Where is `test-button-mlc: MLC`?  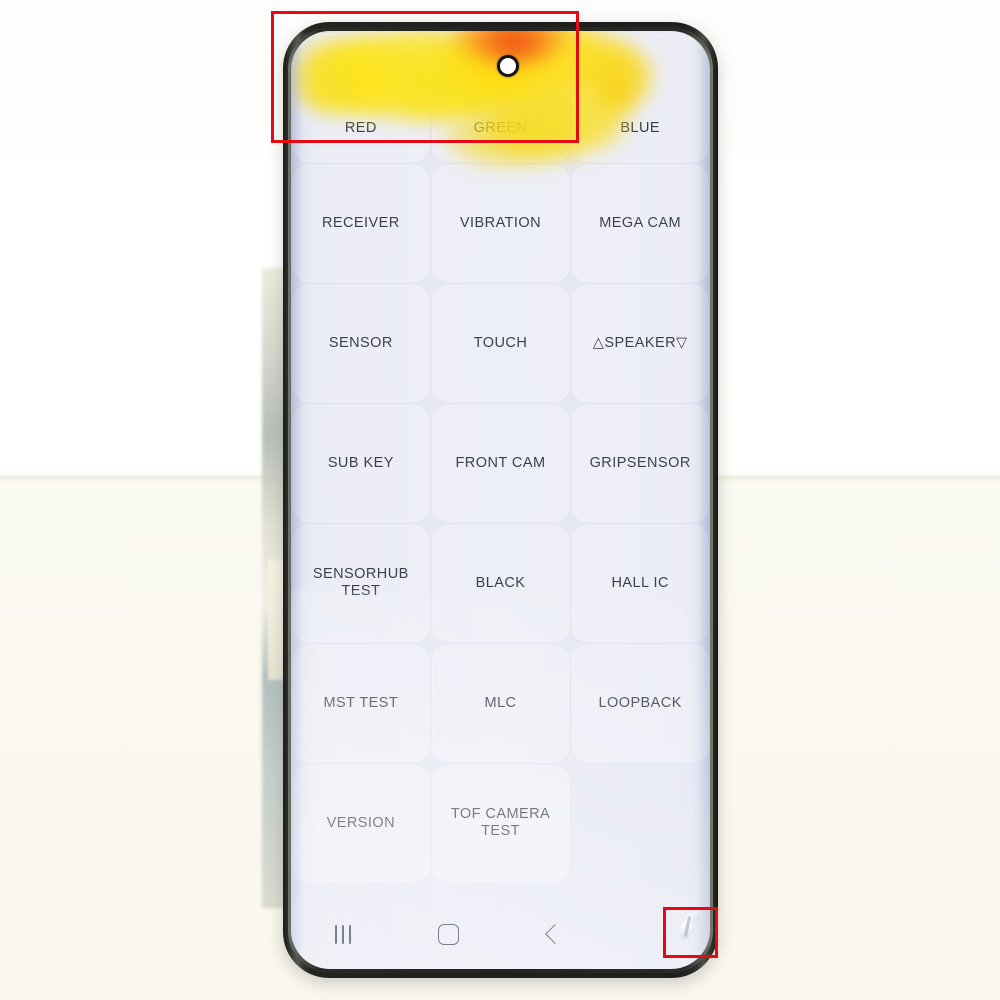
test-button-mlc: MLC is located at coordinates (500, 703).